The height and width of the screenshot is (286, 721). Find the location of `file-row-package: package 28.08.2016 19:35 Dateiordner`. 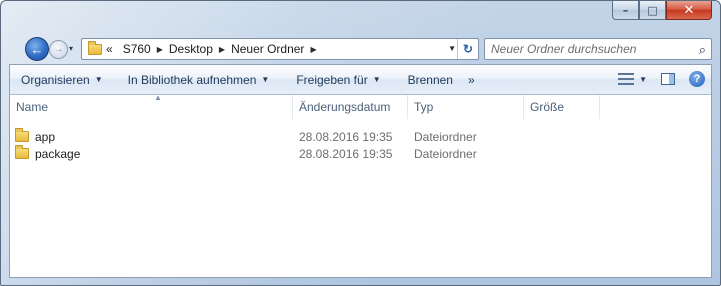

file-row-package: package 28.08.2016 19:35 Dateiordner is located at coordinates (360, 153).